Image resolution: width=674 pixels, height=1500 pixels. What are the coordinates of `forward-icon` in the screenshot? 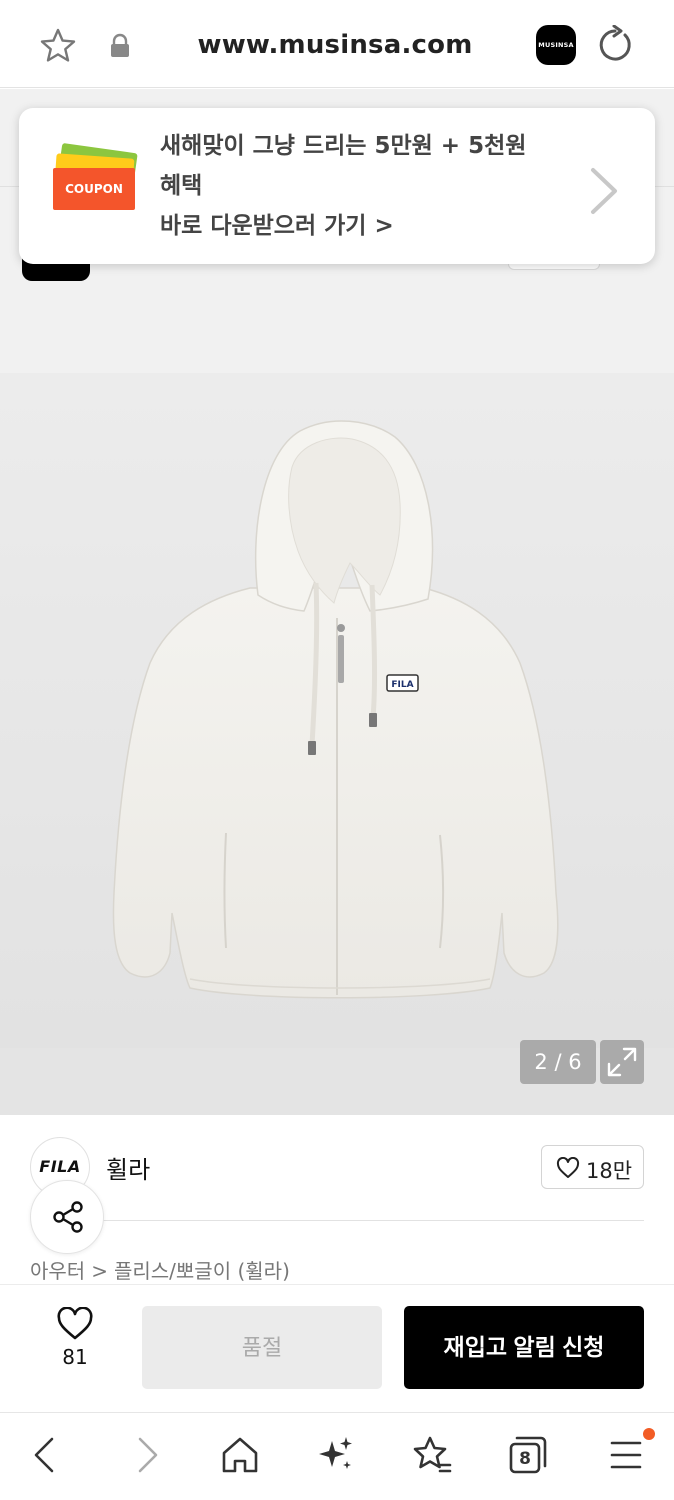 It's located at (146, 1455).